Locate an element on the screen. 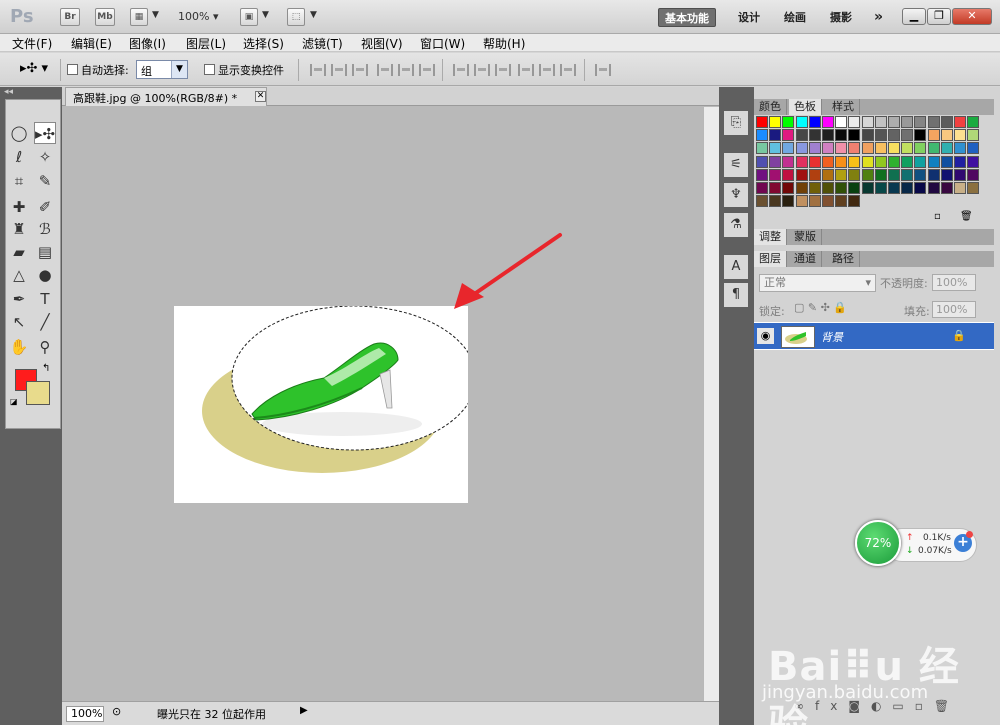 This screenshot has width=1000, height=725. history-panel-icon: ⎘ is located at coordinates (736, 123).